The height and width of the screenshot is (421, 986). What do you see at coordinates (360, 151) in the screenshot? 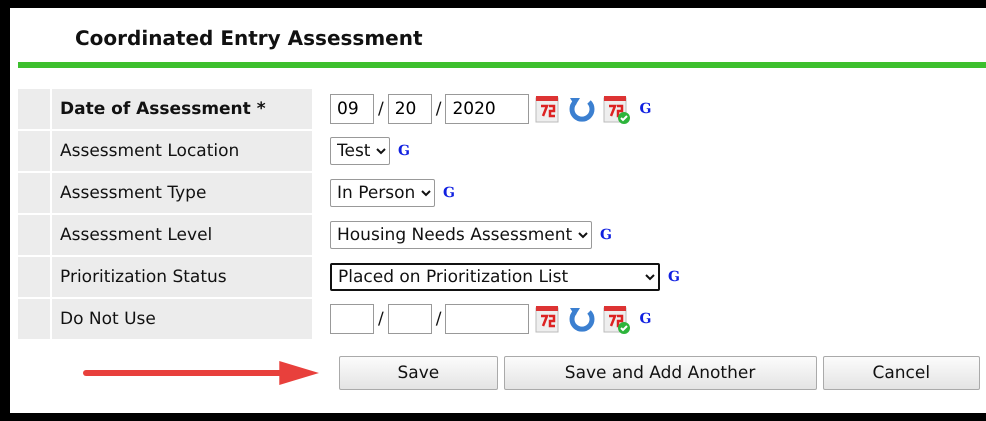
I see `dropdown: Test` at bounding box center [360, 151].